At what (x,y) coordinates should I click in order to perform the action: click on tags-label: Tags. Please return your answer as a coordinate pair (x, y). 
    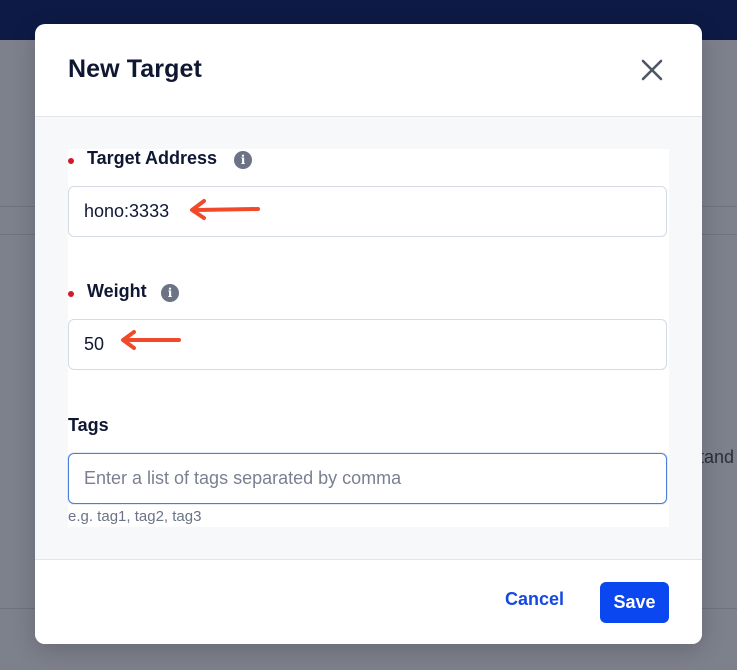
    Looking at the image, I should click on (88, 425).